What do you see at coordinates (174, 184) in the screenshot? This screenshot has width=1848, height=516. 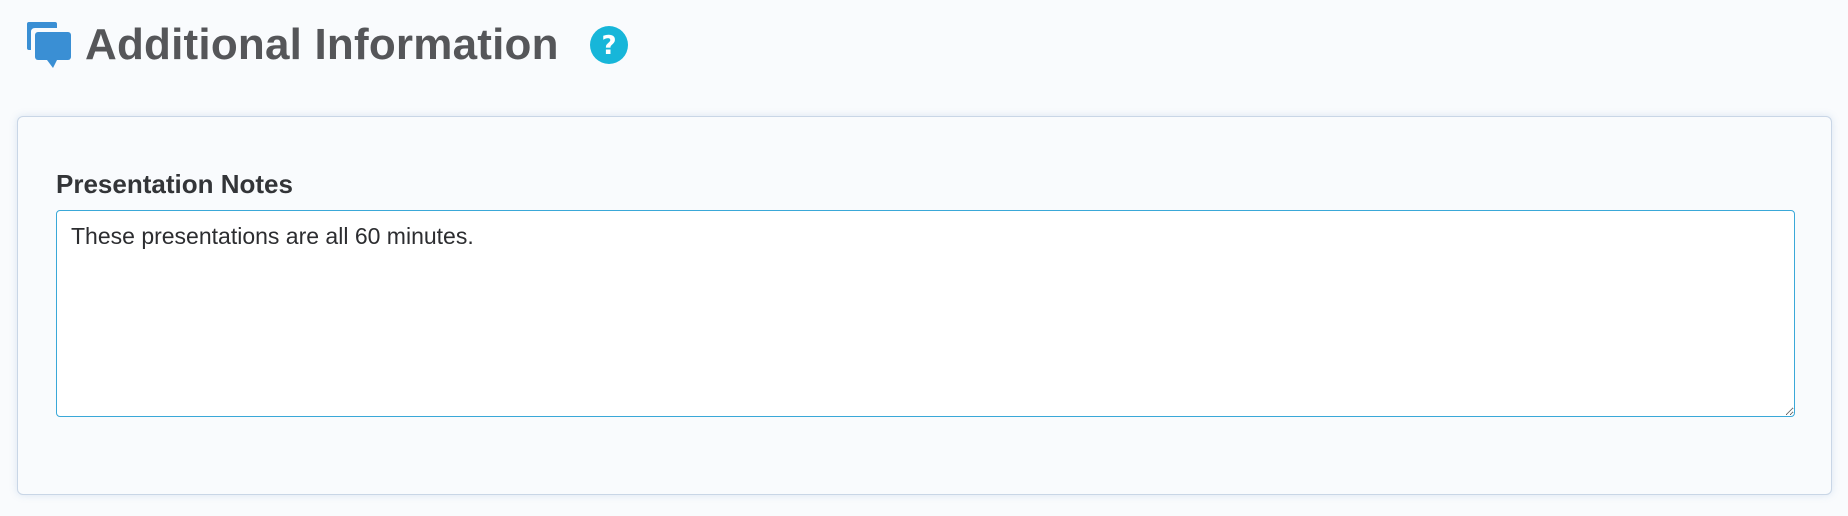 I see `presentation-notes-label: Presentation Notes` at bounding box center [174, 184].